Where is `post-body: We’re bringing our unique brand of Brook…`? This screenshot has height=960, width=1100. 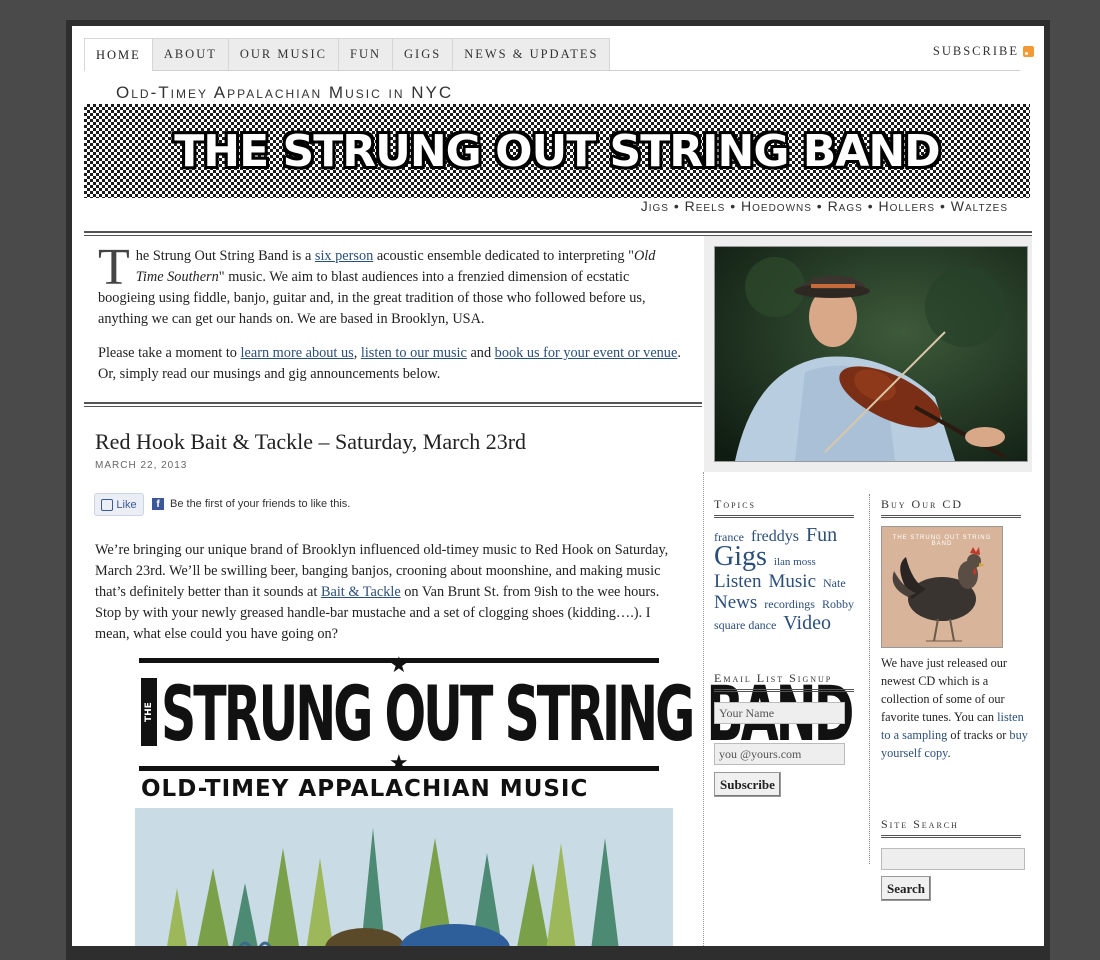 post-body: We’re bringing our unique brand of Brook… is located at coordinates (382, 592).